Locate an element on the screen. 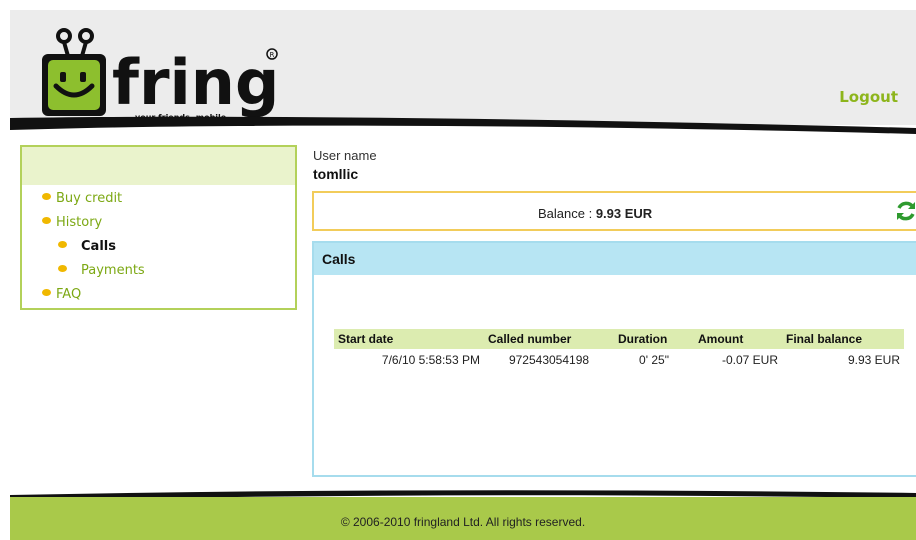  header-divider is located at coordinates (463, 125).